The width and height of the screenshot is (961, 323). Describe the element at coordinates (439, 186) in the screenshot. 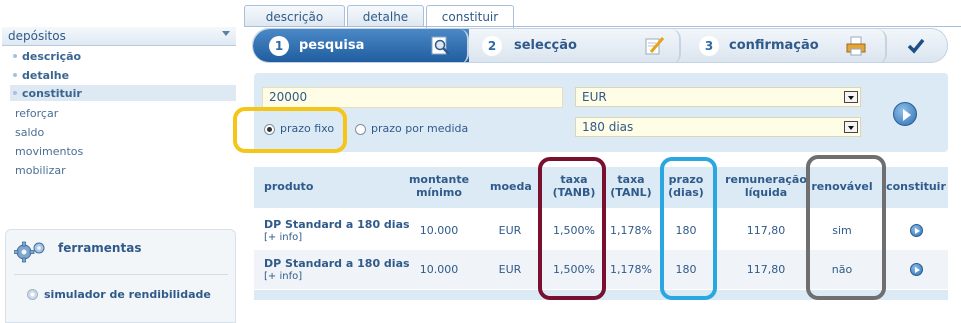

I see `col-header-montante: montante mínimo` at that location.